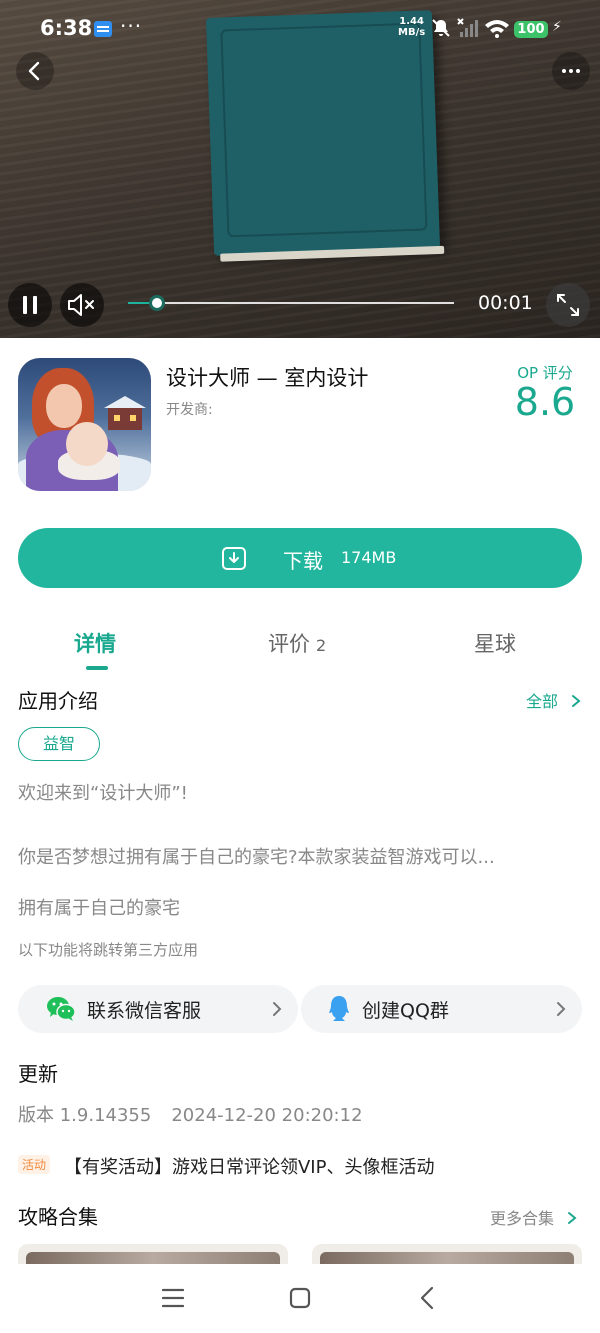 Image resolution: width=600 pixels, height=1333 pixels. I want to click on download-size: 174MB, so click(369, 557).